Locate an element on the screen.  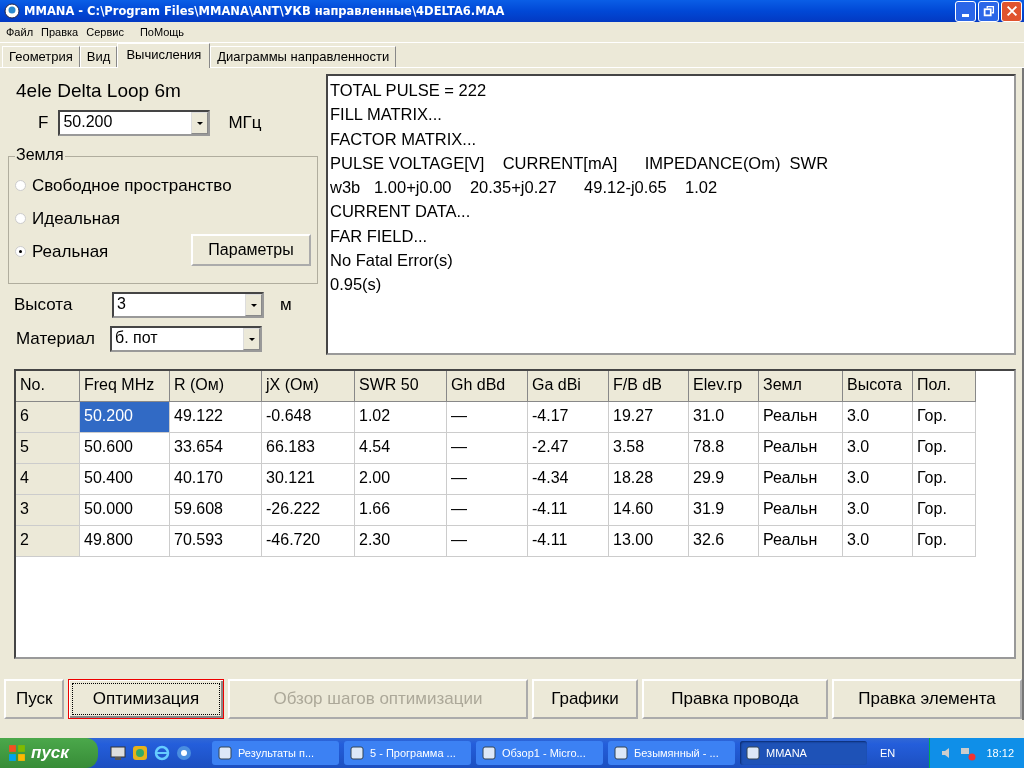
network-icon is located at coordinates (968, 753).